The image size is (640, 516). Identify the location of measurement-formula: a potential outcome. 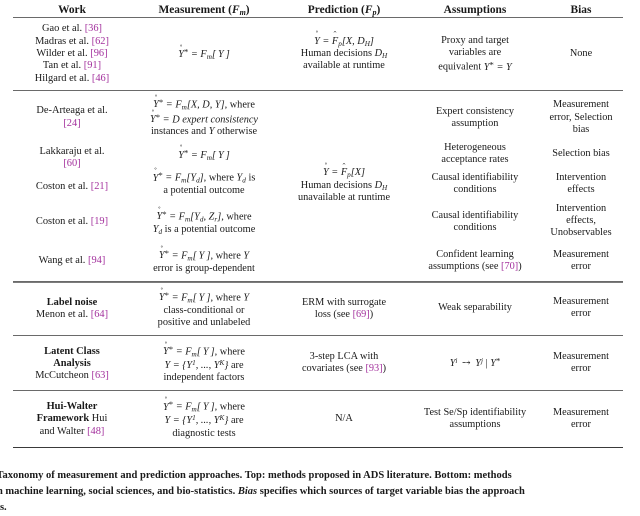
(204, 191).